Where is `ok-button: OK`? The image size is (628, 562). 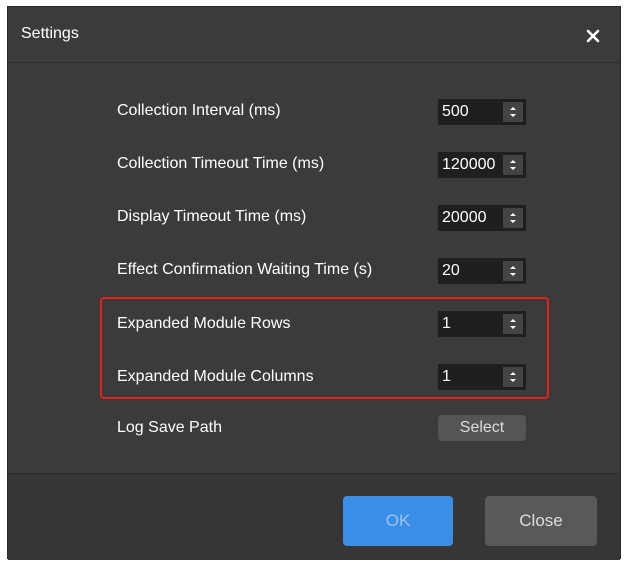 ok-button: OK is located at coordinates (398, 521).